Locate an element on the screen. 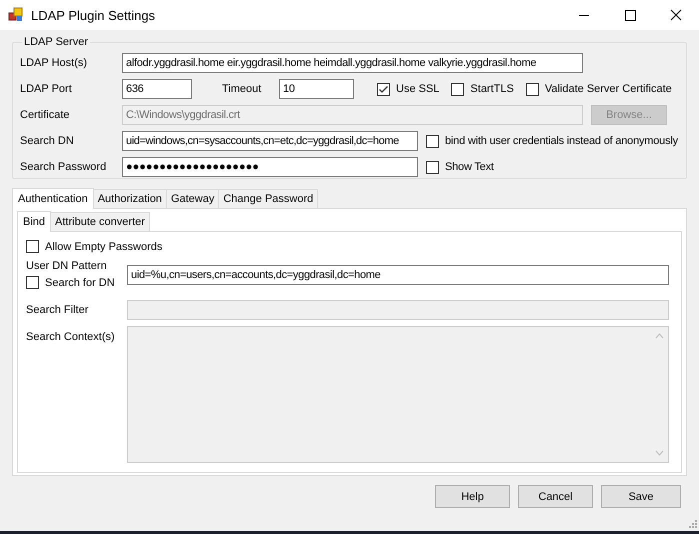 Image resolution: width=699 pixels, height=534 pixels. checkbox-label: Show Text is located at coordinates (469, 167).